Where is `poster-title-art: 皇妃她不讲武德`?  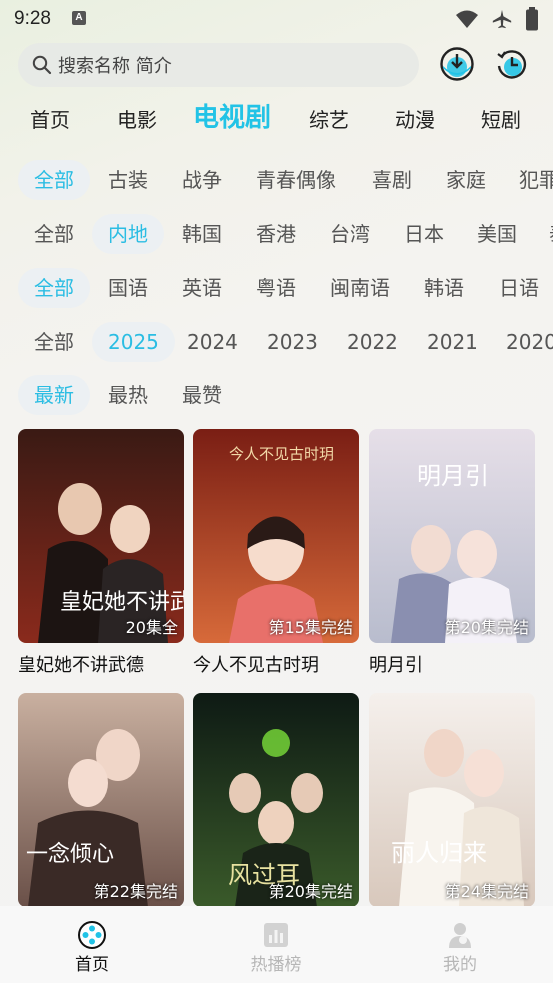 poster-title-art: 皇妃她不讲武德 is located at coordinates (122, 602).